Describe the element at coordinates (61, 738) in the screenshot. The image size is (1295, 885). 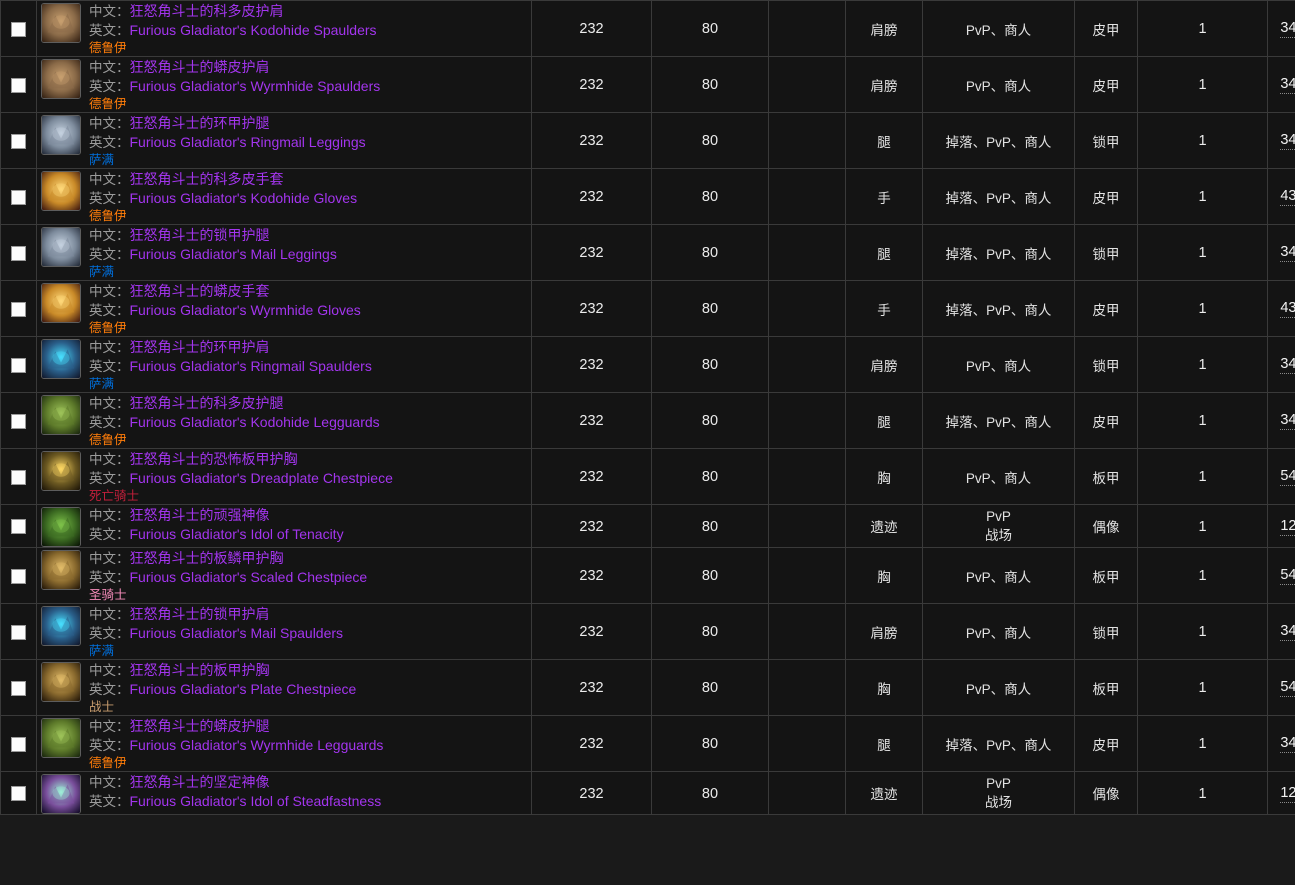
I see `wyrmhide-legguards-icon` at that location.